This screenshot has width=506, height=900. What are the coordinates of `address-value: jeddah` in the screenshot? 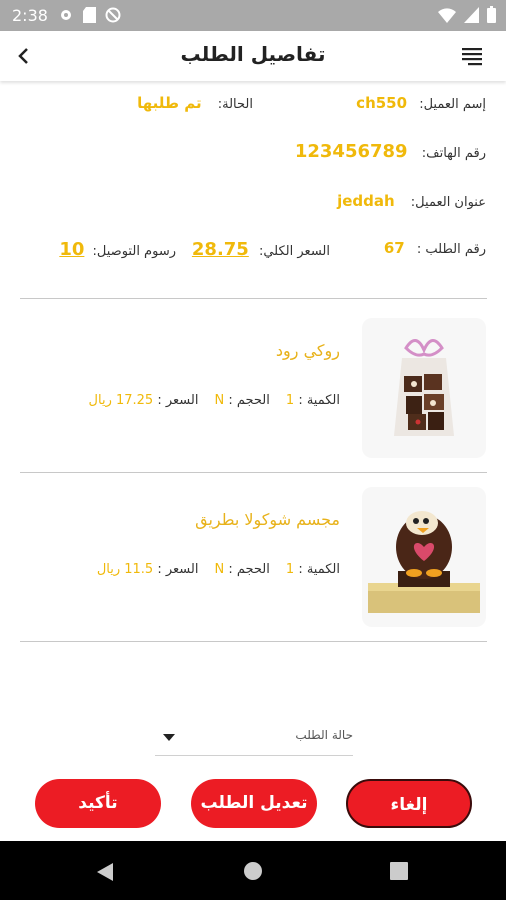 It's located at (366, 201).